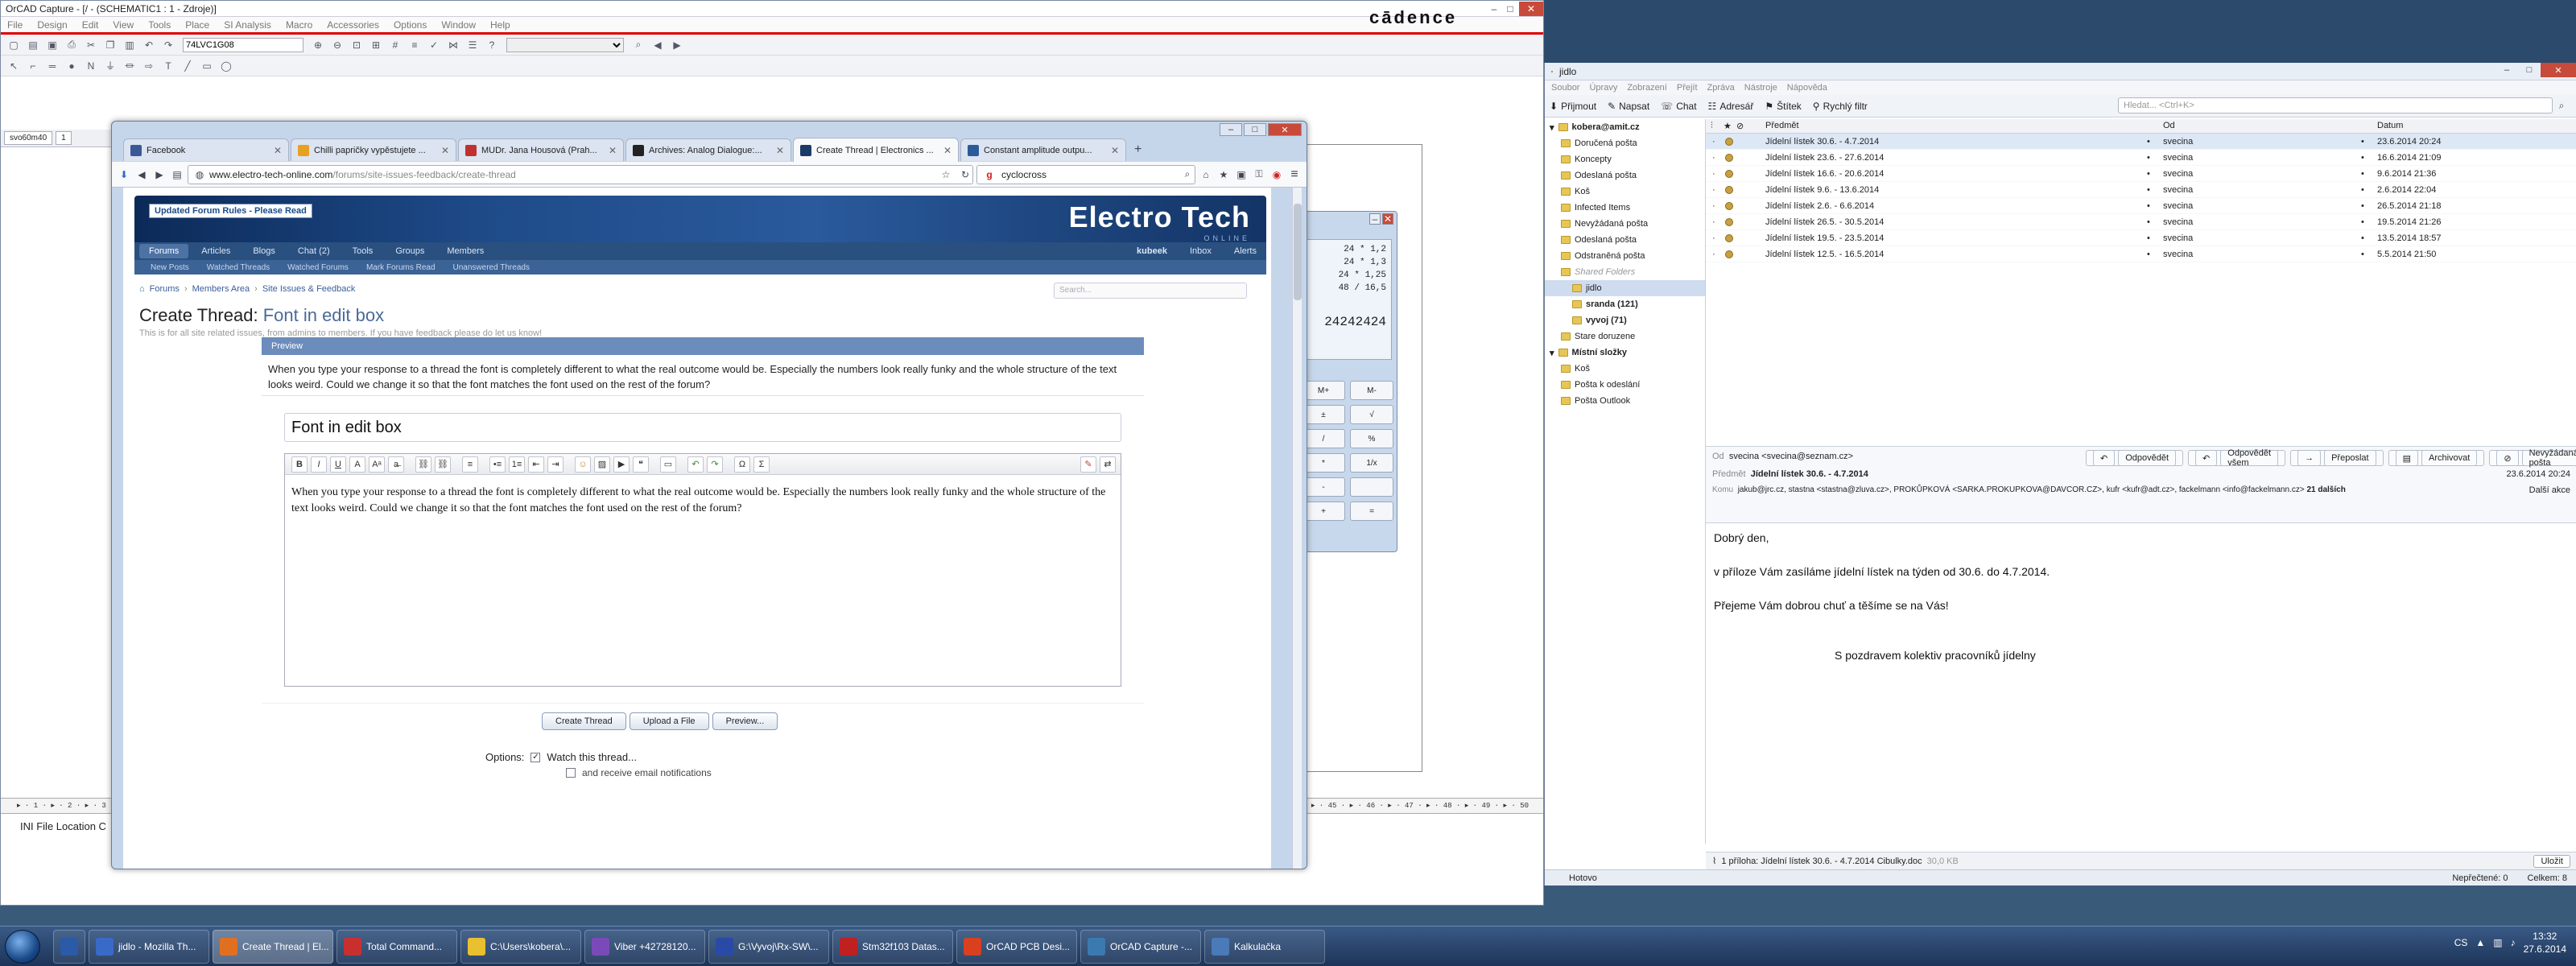 This screenshot has width=2576, height=966. I want to click on menu-item: View, so click(123, 25).